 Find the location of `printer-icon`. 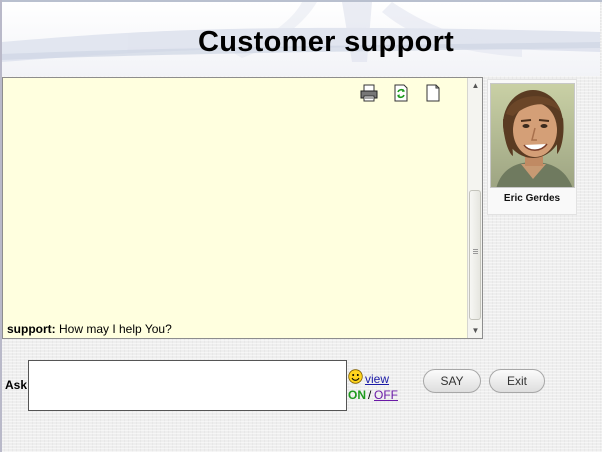

printer-icon is located at coordinates (369, 93).